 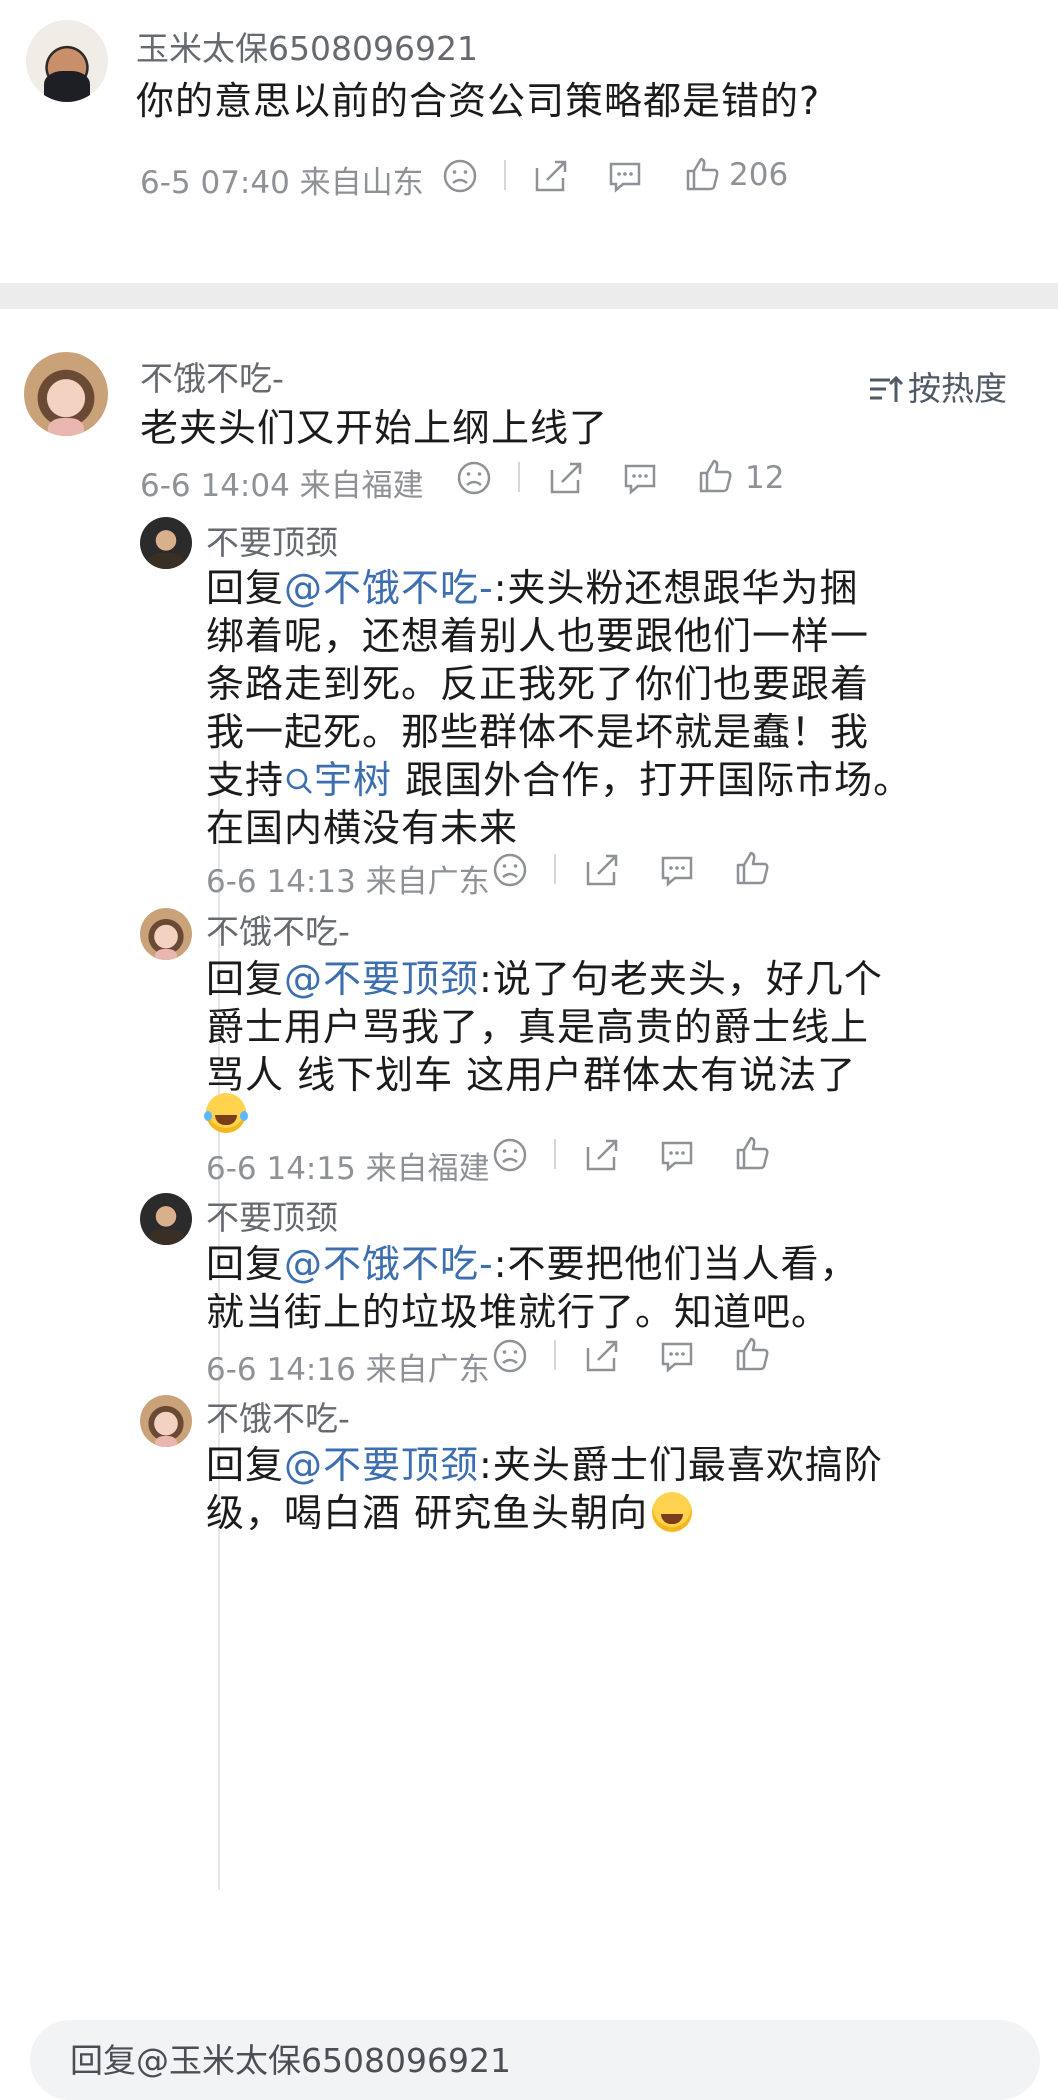 I want to click on grinning-emoji-icon, so click(x=672, y=1512).